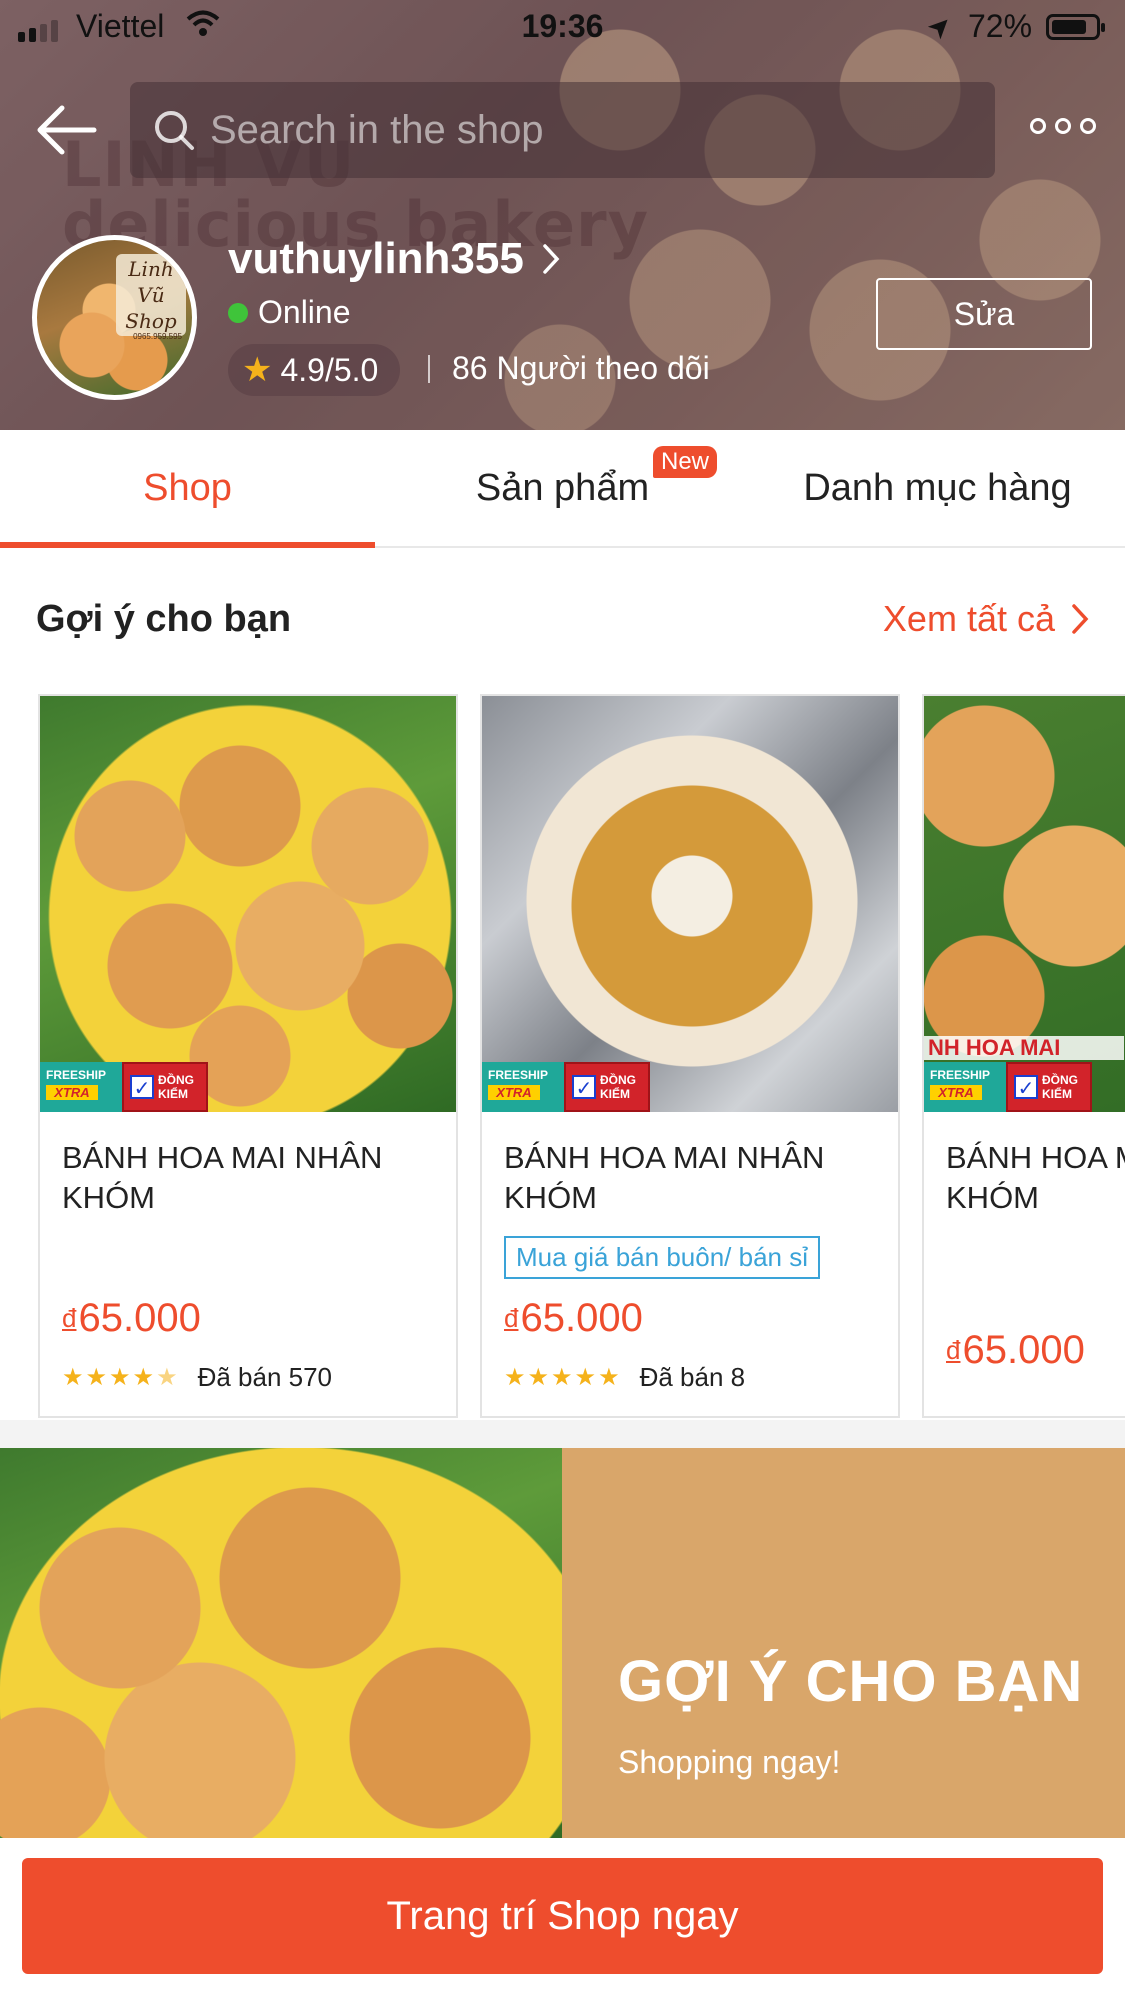  I want to click on search-icon, so click(174, 130).